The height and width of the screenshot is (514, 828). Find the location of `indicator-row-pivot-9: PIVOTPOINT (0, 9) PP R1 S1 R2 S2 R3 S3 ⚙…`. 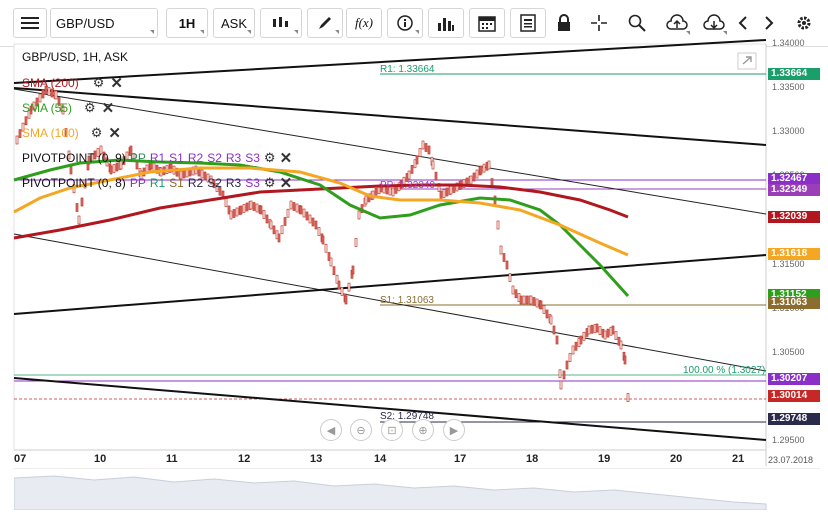

indicator-row-pivot-9: PIVOTPOINT (0, 9) PP R1 S1 R2 S2 R3 S3 ⚙… is located at coordinates (157, 158).